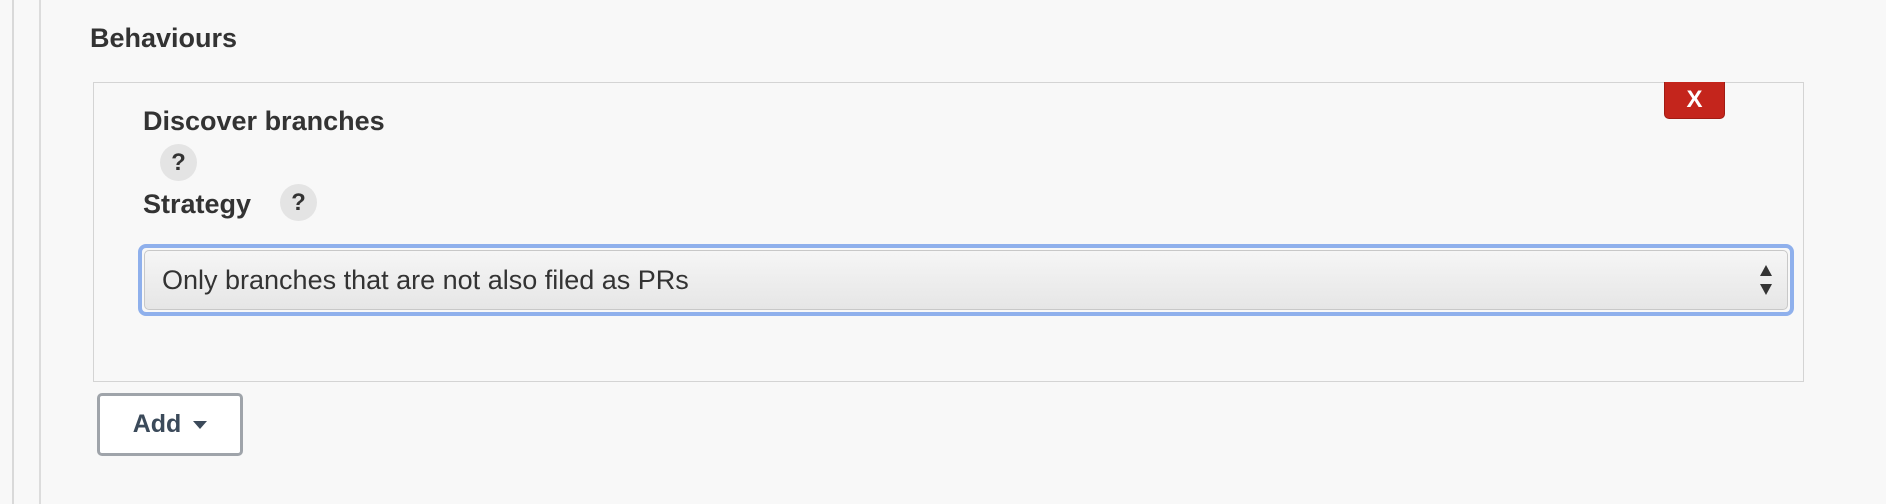 This screenshot has height=504, width=1886. What do you see at coordinates (197, 204) in the screenshot?
I see `strategy-label: Strategy` at bounding box center [197, 204].